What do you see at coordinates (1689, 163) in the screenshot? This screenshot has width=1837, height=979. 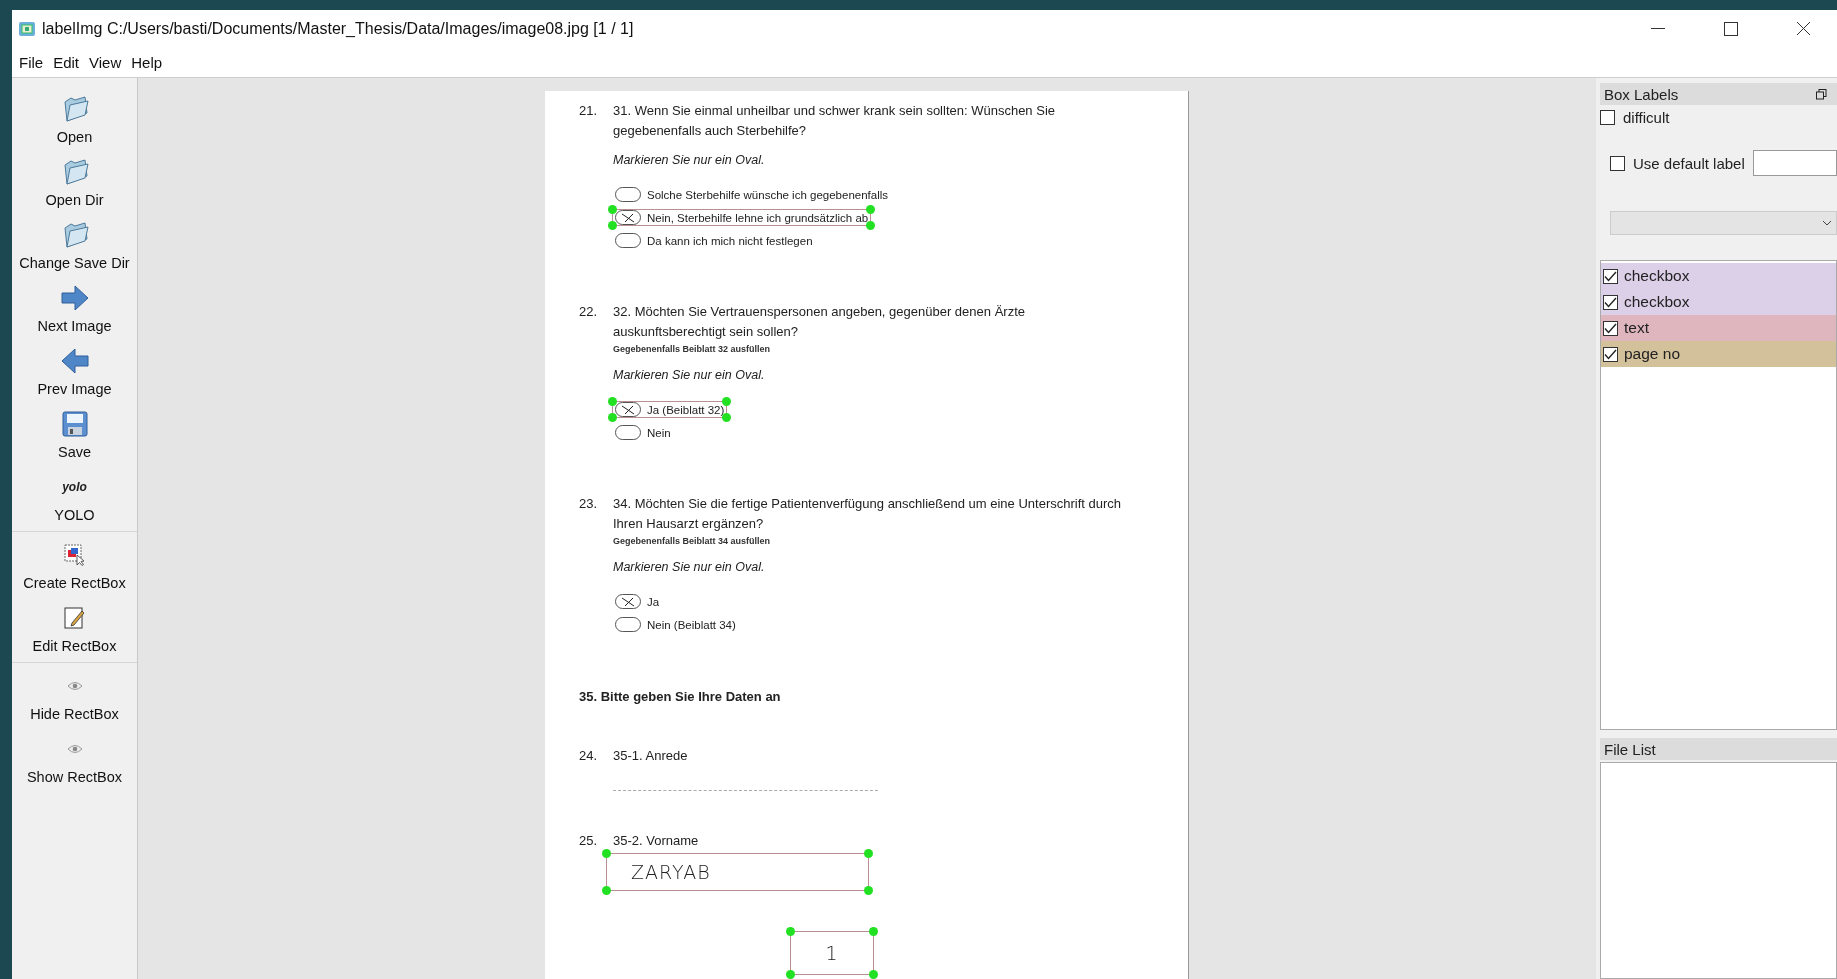 I see `checkbox-label: Use default label` at bounding box center [1689, 163].